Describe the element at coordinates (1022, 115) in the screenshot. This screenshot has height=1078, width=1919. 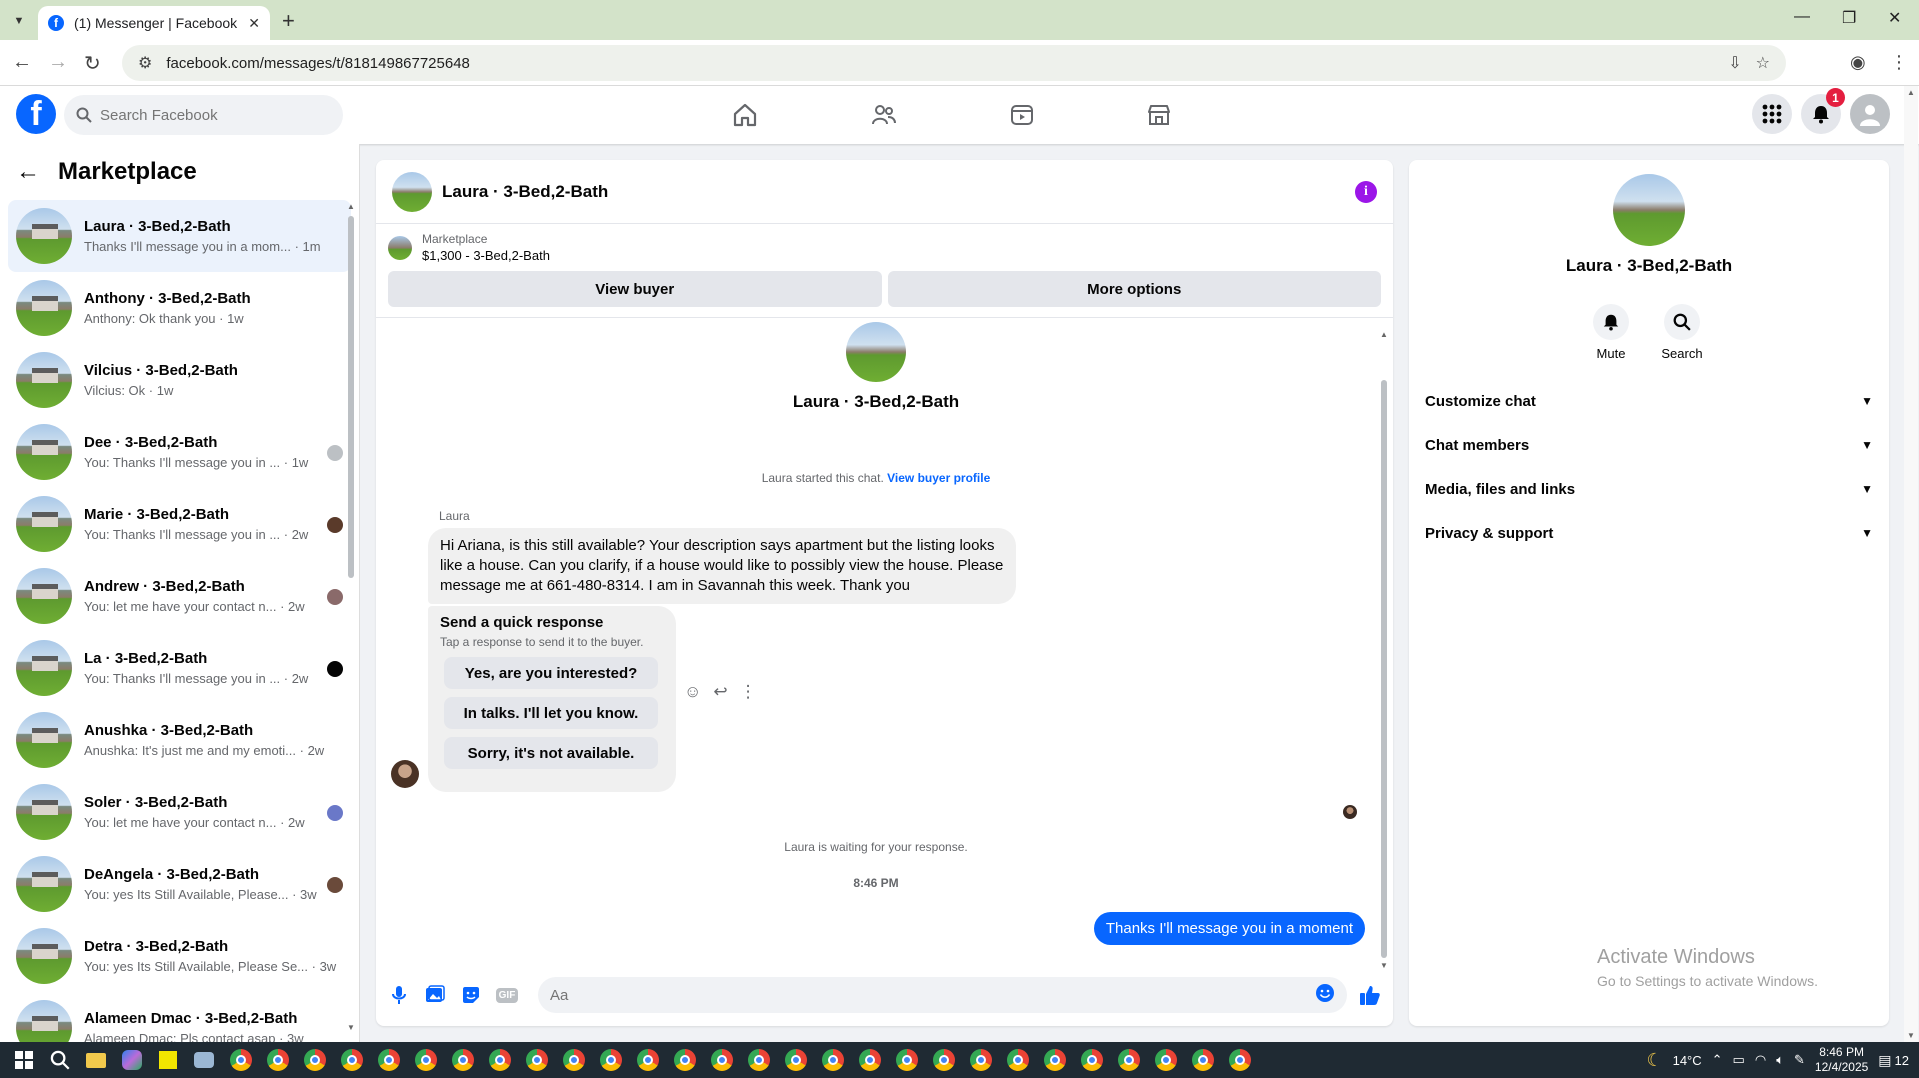
I see `nav-video` at that location.